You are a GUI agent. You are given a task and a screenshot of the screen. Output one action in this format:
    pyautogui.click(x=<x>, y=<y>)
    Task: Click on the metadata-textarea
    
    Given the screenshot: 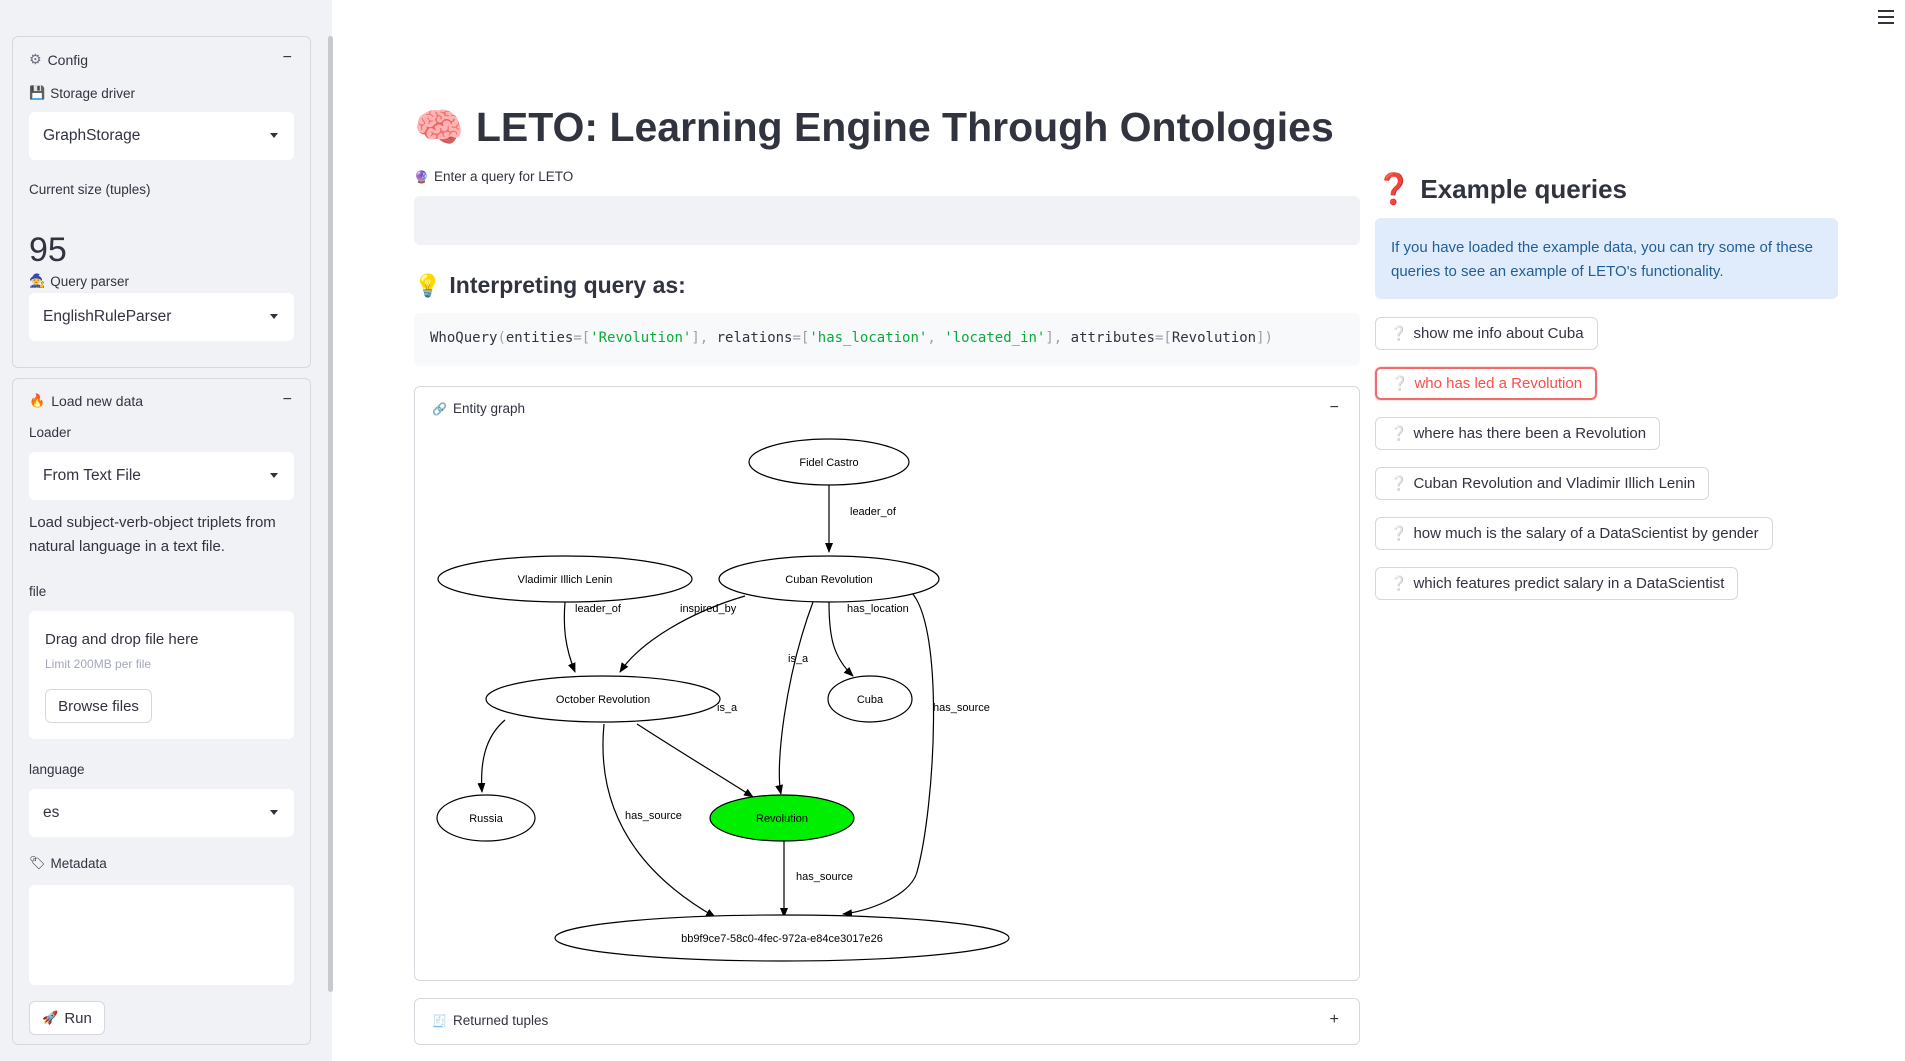 What is the action you would take?
    pyautogui.click(x=161, y=935)
    